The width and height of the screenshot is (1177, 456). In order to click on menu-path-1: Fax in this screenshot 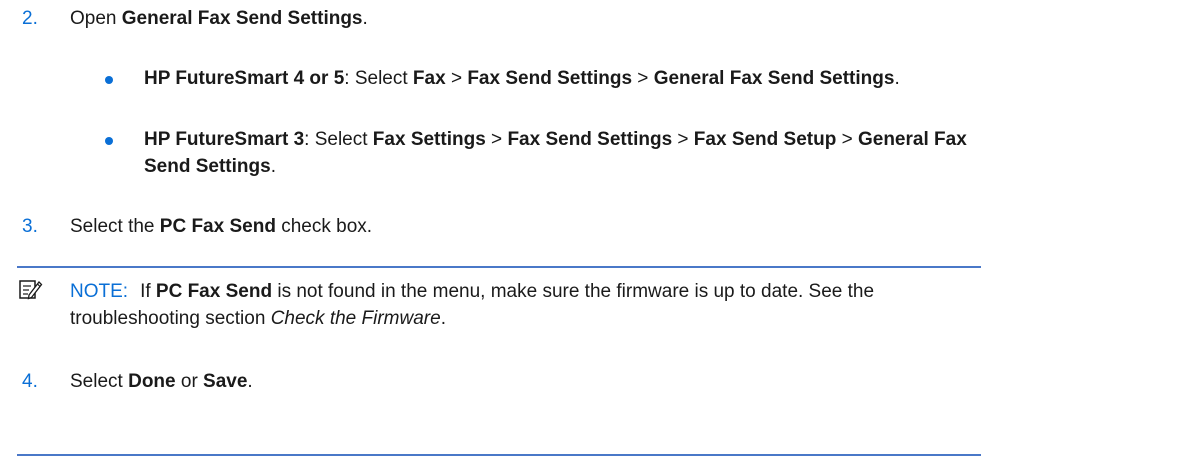, I will do `click(429, 78)`.